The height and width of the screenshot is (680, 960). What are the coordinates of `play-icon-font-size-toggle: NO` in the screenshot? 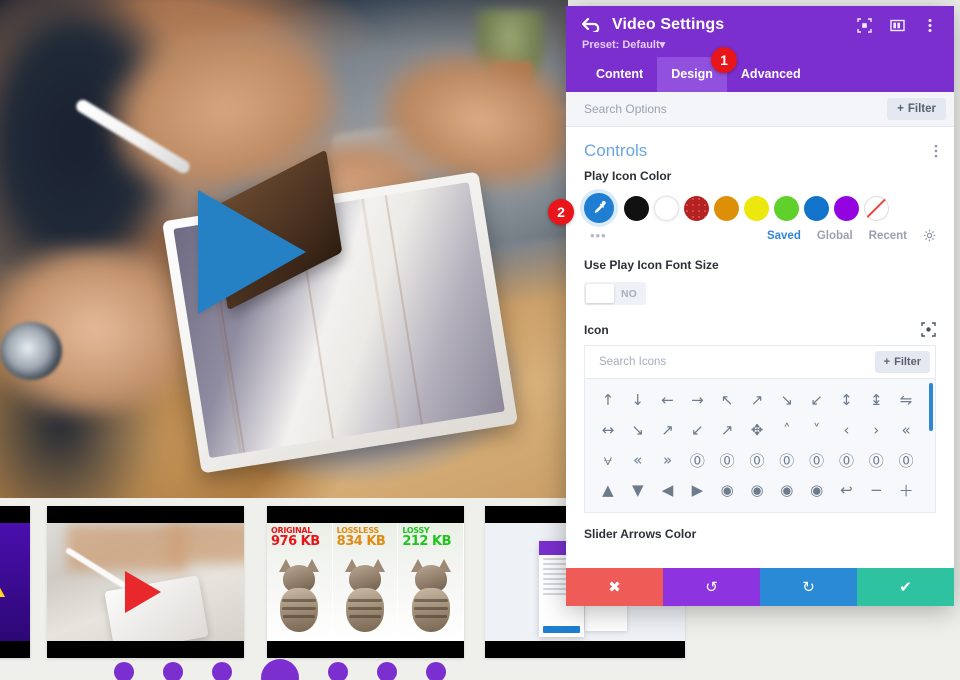 It's located at (615, 293).